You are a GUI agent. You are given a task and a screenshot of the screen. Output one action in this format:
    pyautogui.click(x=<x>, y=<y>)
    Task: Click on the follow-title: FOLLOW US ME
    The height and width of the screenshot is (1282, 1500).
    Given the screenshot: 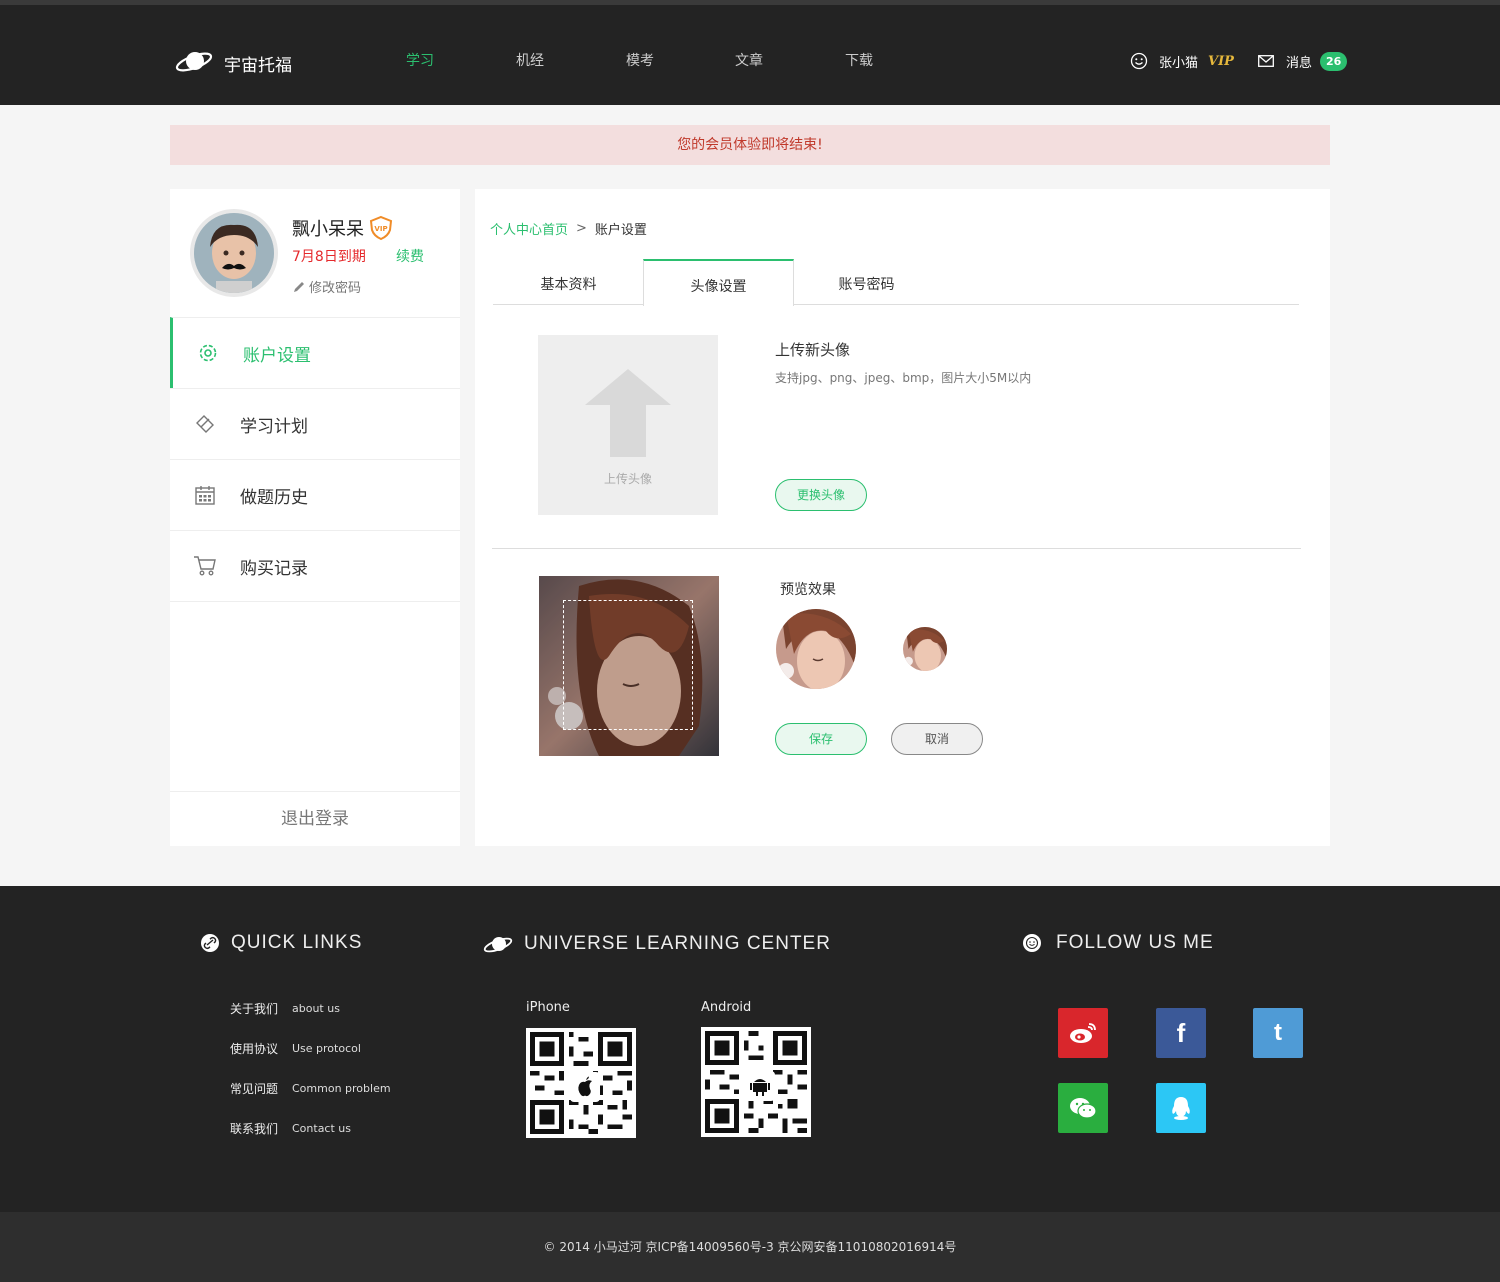 What is the action you would take?
    pyautogui.click(x=1135, y=942)
    